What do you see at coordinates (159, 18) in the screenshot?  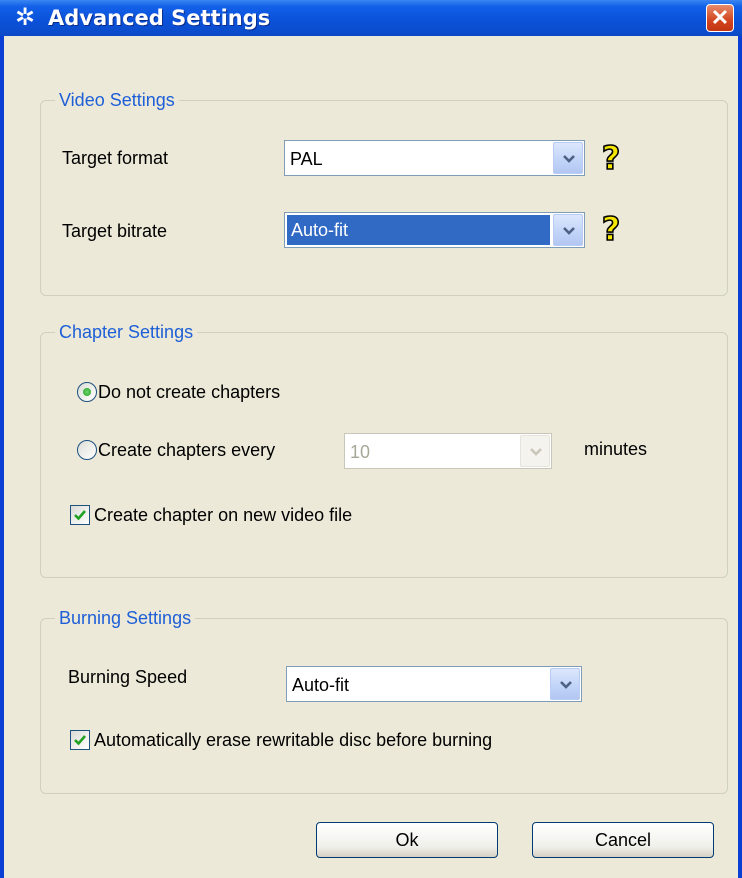 I see `dialog-title: Advanced Settings` at bounding box center [159, 18].